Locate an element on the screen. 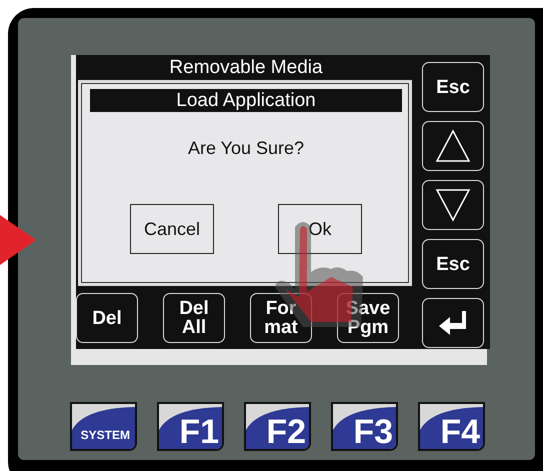 This screenshot has width=543, height=471. function-key: F2 is located at coordinates (277, 426).